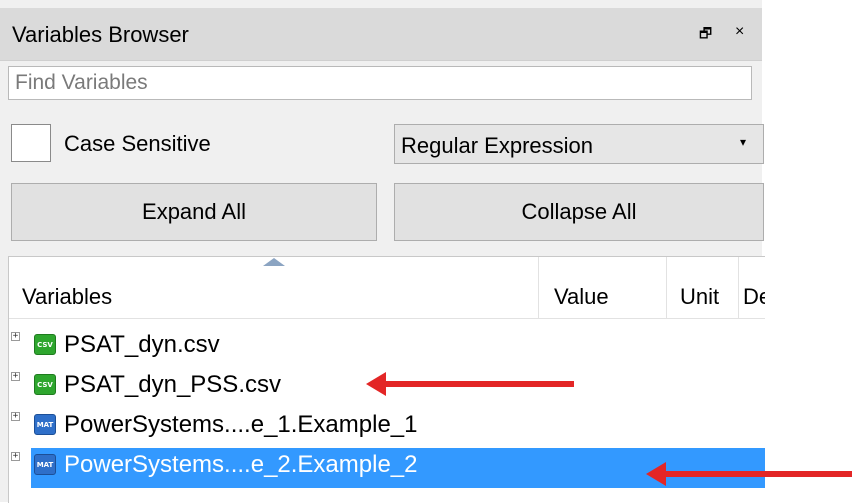  What do you see at coordinates (194, 212) in the screenshot?
I see `expand-all-button: Expand All` at bounding box center [194, 212].